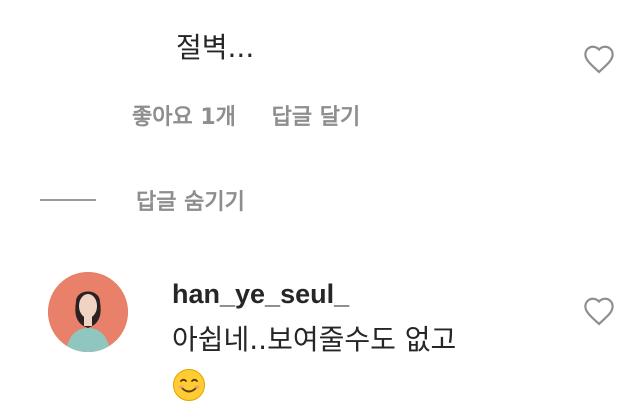 This screenshot has height=415, width=630. I want to click on avatar-image, so click(88, 312).